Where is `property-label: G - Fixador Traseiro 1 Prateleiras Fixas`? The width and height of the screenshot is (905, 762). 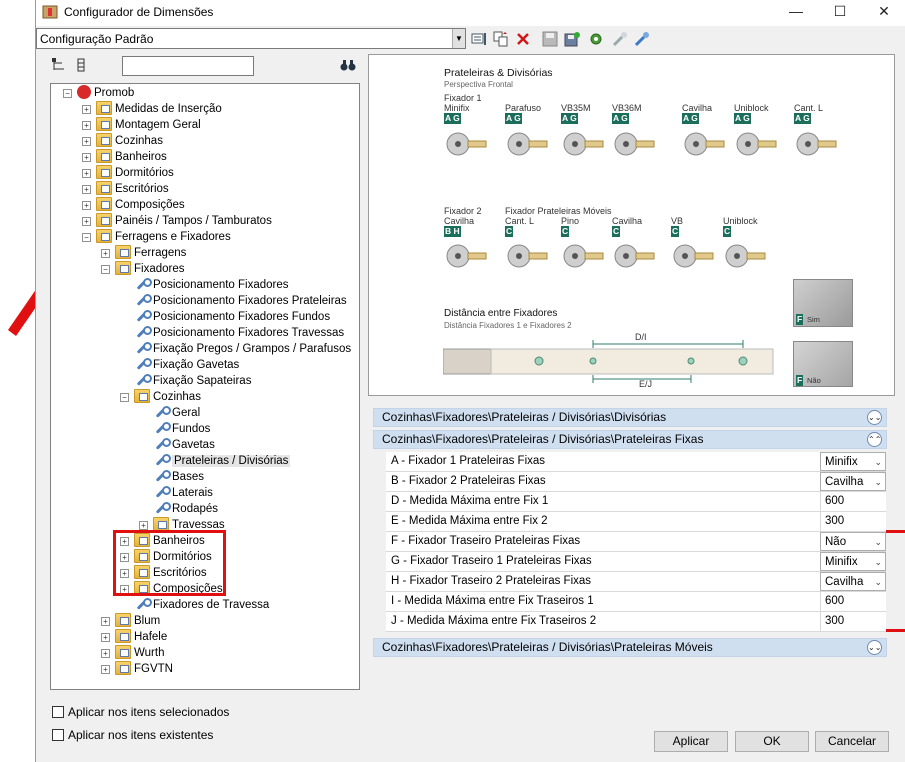
property-label: G - Fixador Traseiro 1 Prateleiras Fixas is located at coordinates (491, 561).